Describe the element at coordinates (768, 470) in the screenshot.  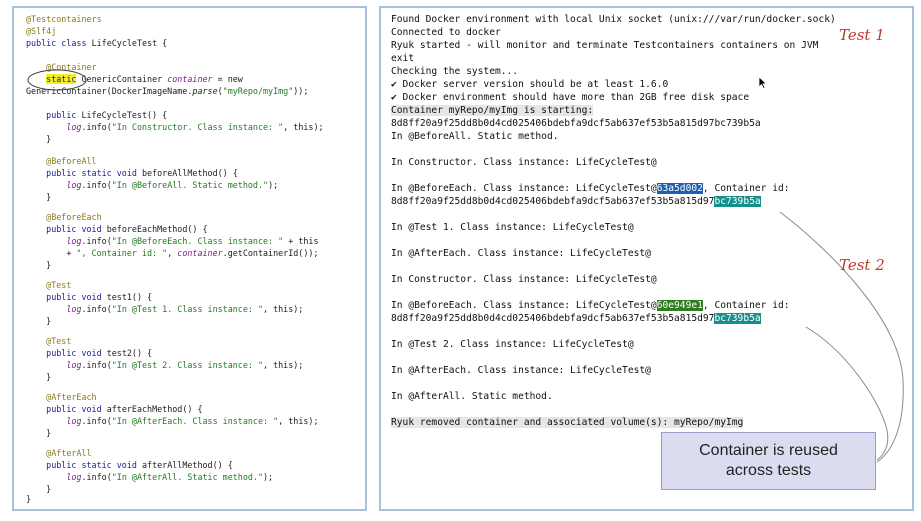
I see `callout-line-2: across tests` at that location.